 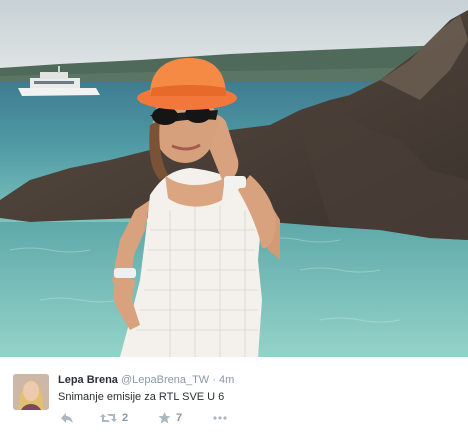 I want to click on star-icon, so click(x=164, y=418).